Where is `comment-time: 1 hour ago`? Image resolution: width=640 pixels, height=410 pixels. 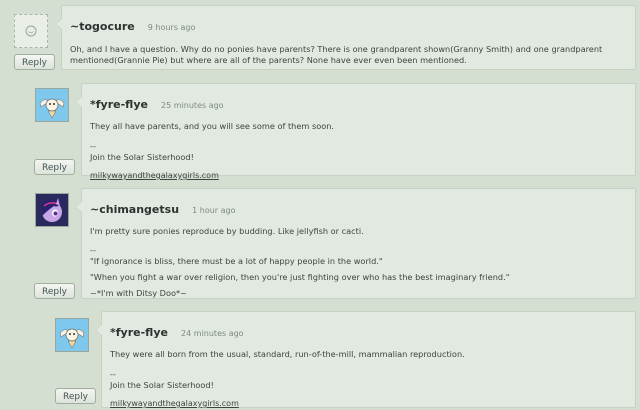 comment-time: 1 hour ago is located at coordinates (213, 210).